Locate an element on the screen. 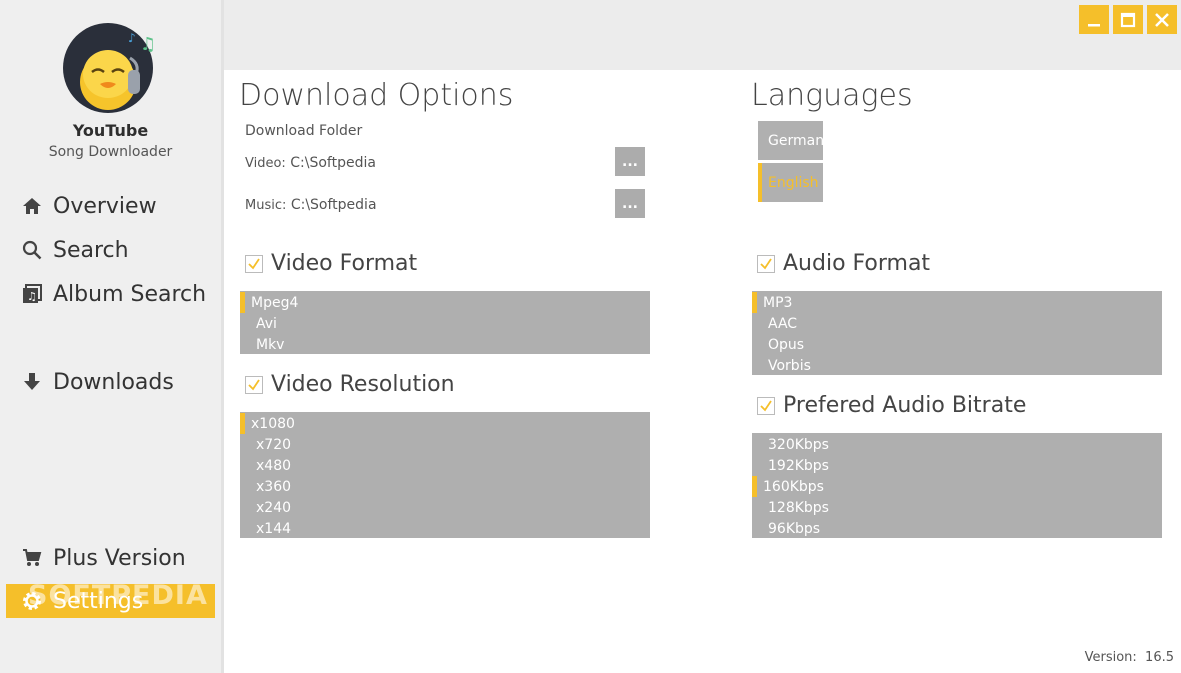 This screenshot has width=1181, height=673. gear-icon is located at coordinates (32, 601).